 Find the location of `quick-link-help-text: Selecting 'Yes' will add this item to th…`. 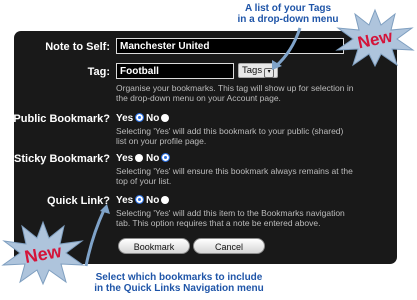

quick-link-help-text: Selecting 'Yes' will add this item to th… is located at coordinates (230, 218).